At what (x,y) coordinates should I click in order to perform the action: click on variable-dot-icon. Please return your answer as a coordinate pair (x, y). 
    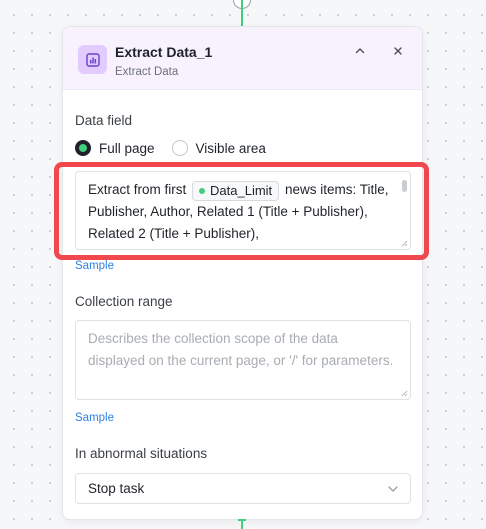
    Looking at the image, I should click on (202, 191).